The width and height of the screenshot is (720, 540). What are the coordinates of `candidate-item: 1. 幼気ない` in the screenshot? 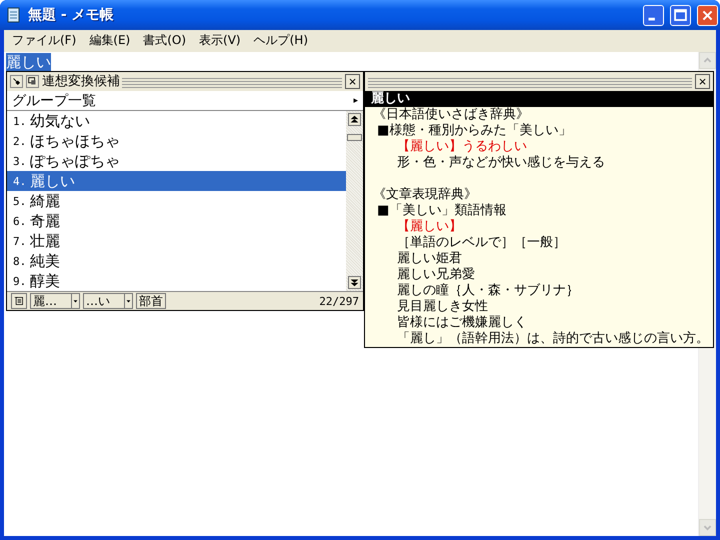 It's located at (176, 121).